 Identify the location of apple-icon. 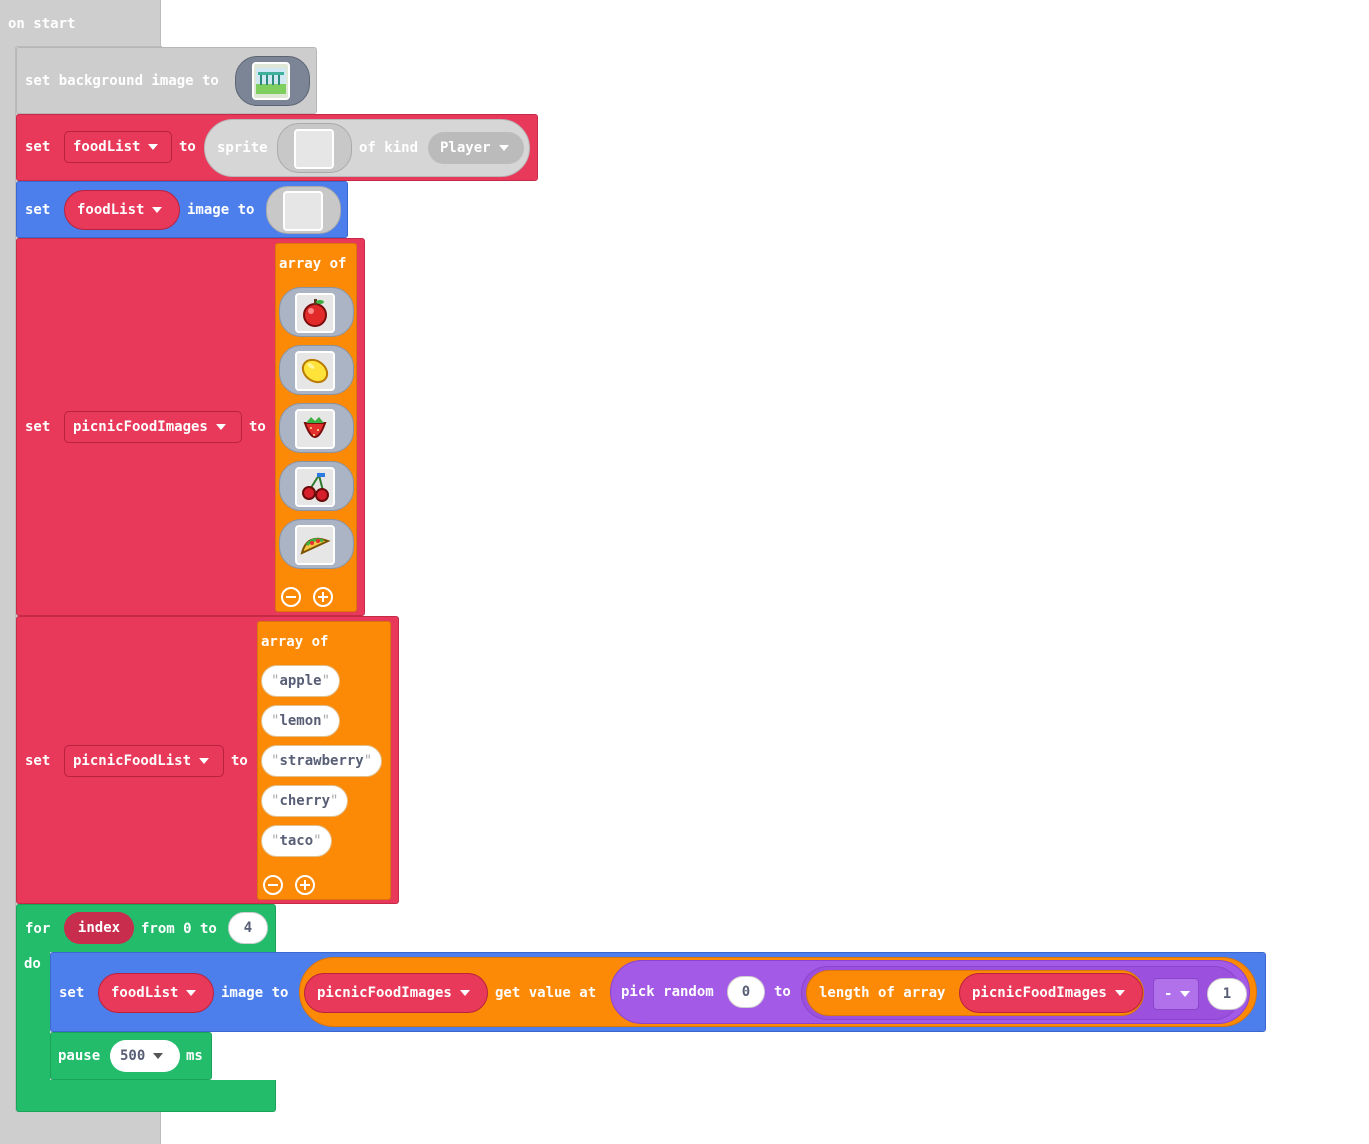
(315, 313).